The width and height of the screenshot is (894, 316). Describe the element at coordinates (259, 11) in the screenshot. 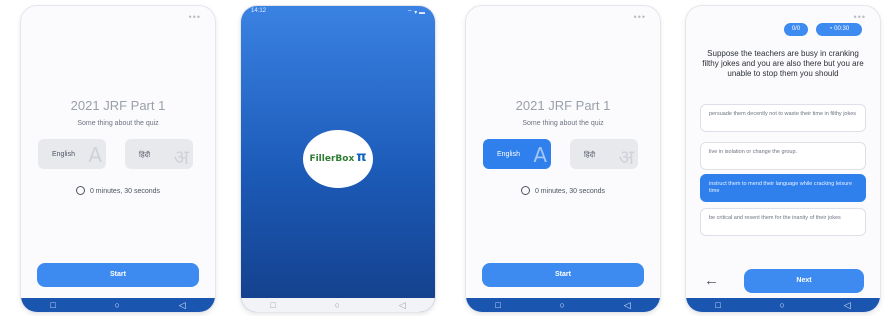

I see `status-time: 14:12` at that location.